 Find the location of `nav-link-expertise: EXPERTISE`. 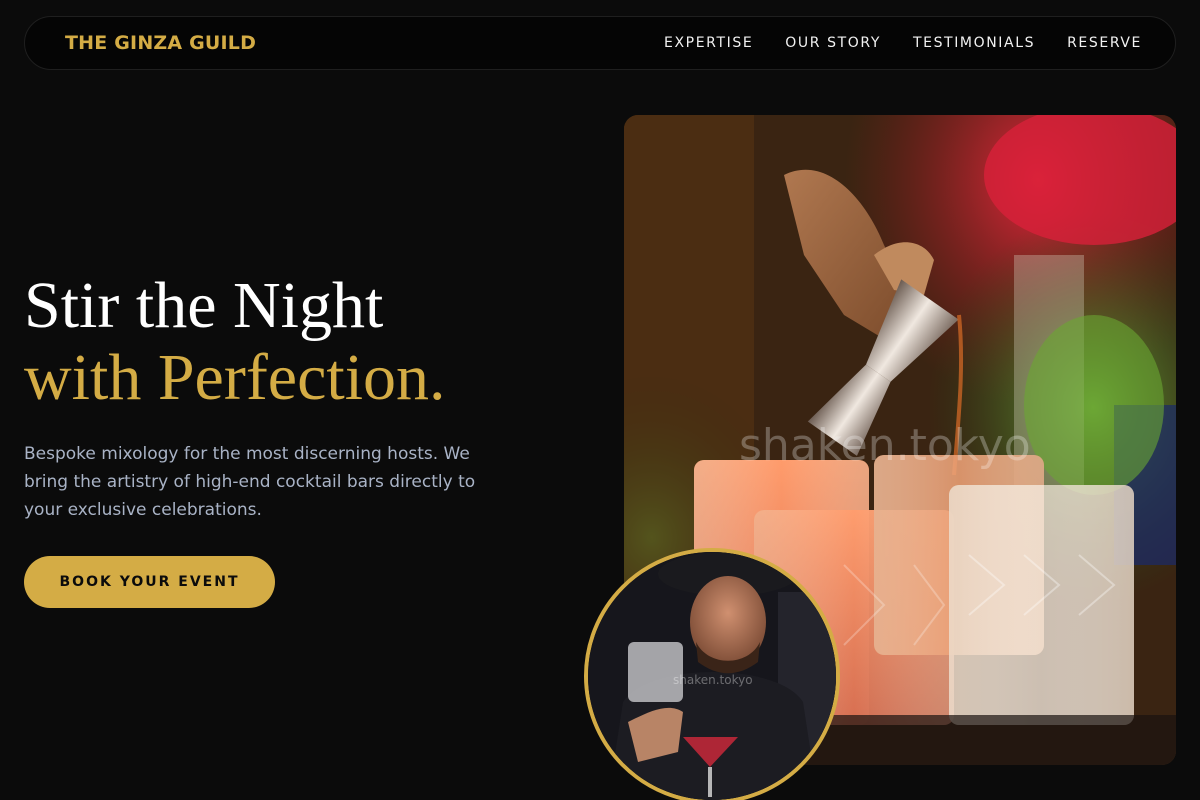

nav-link-expertise: EXPERTISE is located at coordinates (708, 43).